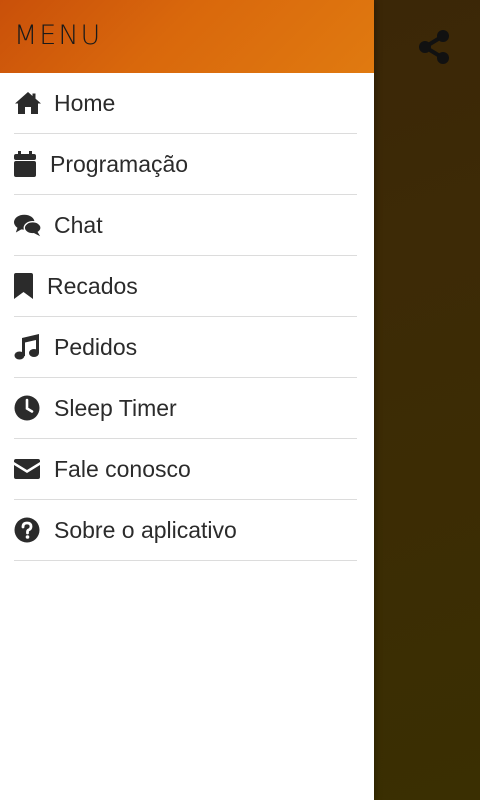 Image resolution: width=480 pixels, height=800 pixels. Describe the element at coordinates (92, 285) in the screenshot. I see `menu-item-label: Recados` at that location.